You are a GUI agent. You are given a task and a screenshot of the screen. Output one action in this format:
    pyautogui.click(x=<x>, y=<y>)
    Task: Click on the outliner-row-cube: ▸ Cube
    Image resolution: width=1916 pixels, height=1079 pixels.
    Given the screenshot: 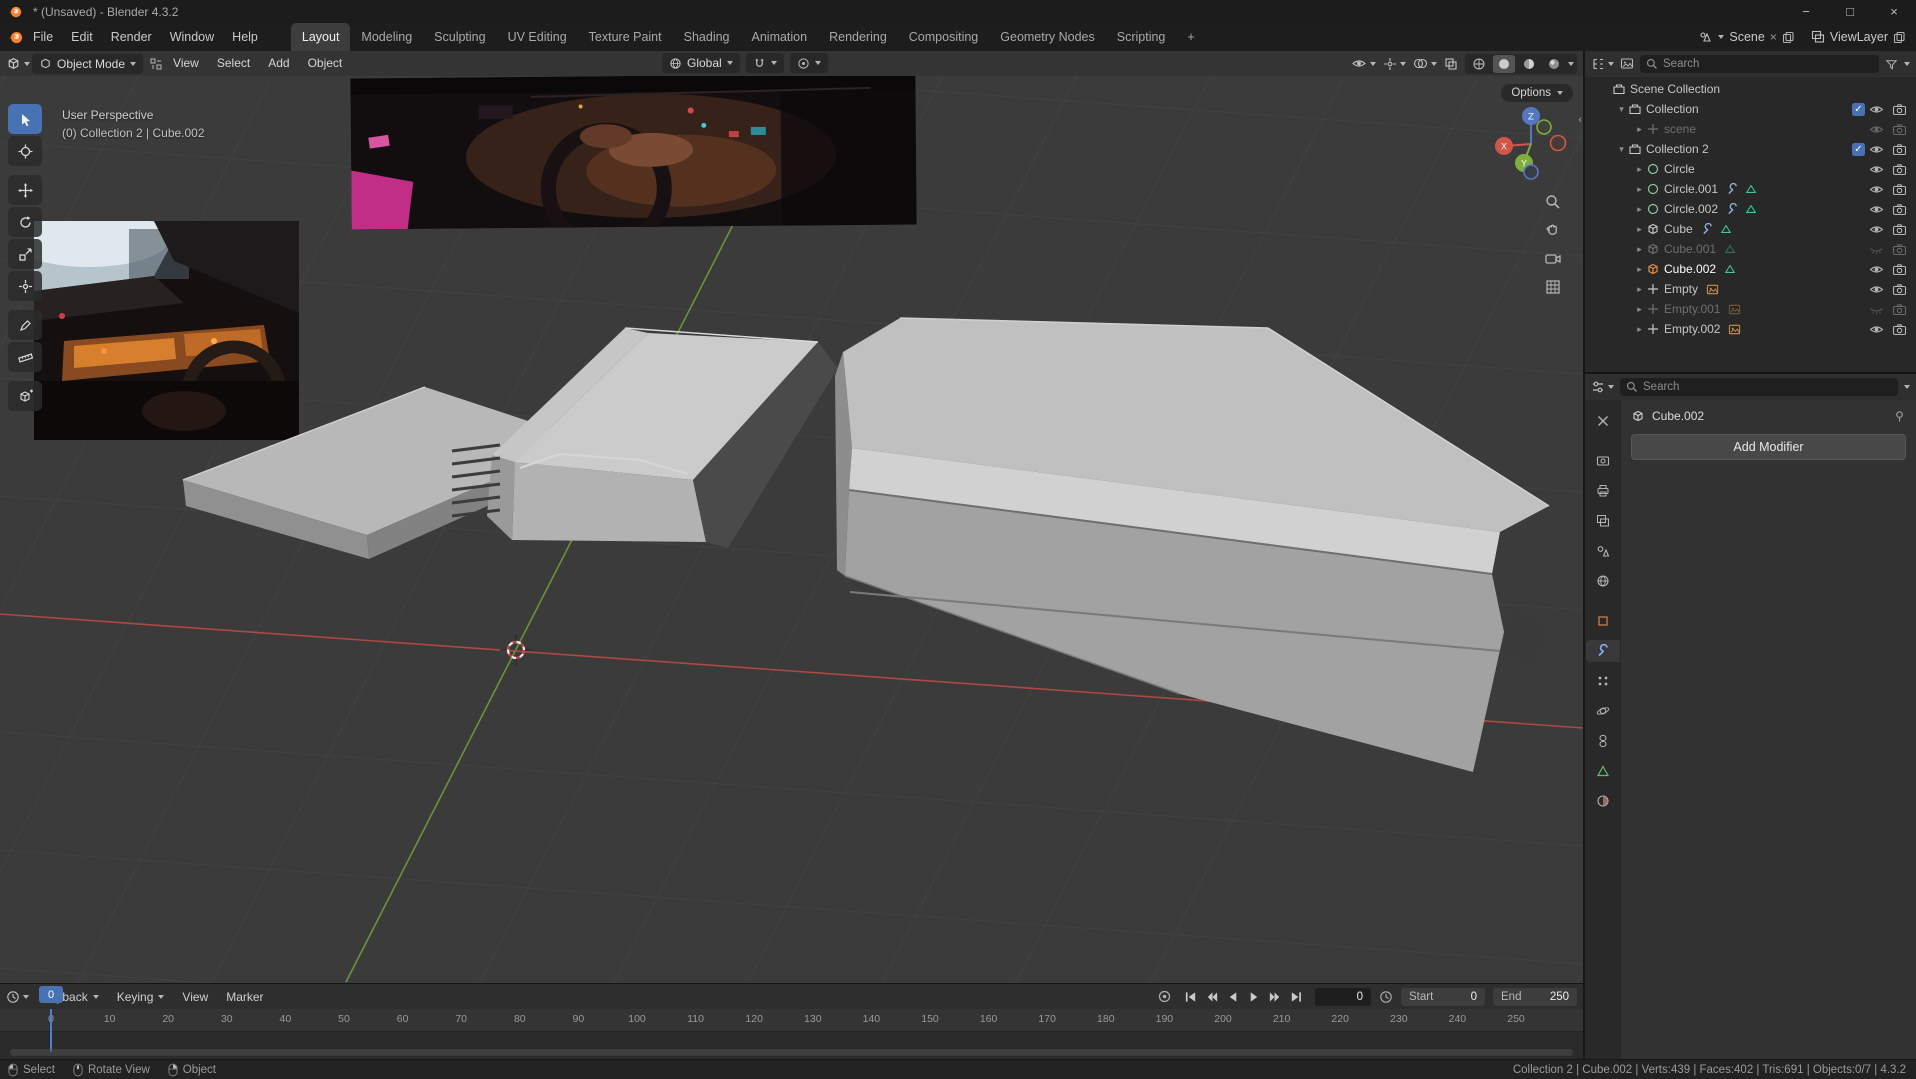 What is the action you would take?
    pyautogui.click(x=1750, y=229)
    